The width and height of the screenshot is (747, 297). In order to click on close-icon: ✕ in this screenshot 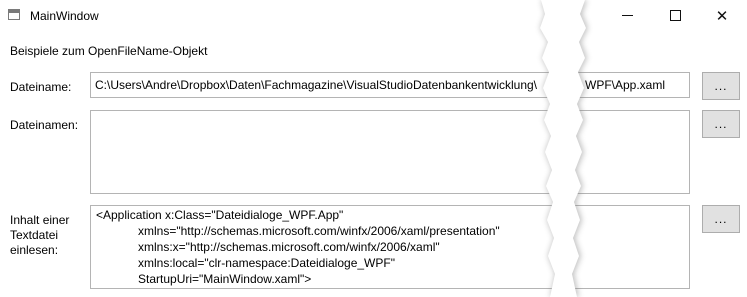, I will do `click(722, 16)`.